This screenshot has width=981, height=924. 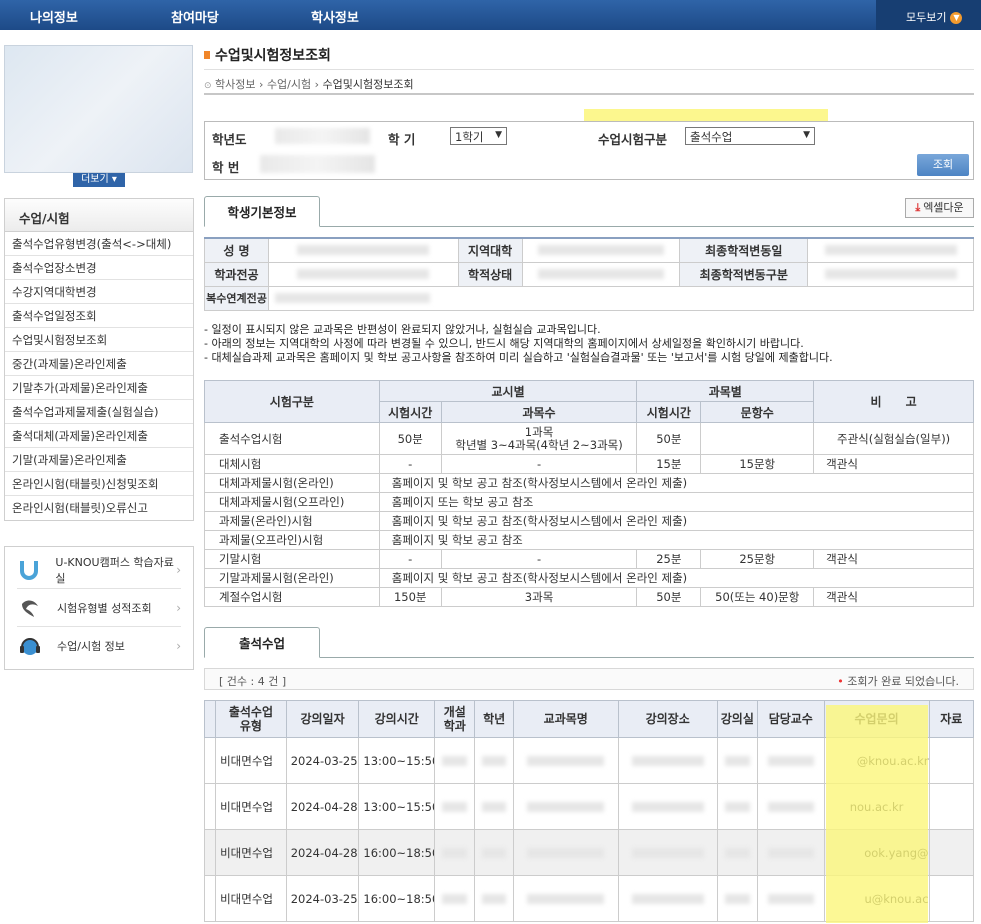 I want to click on quick-link-label: U-KNOU캠퍼스 학습자료실, so click(x=114, y=570).